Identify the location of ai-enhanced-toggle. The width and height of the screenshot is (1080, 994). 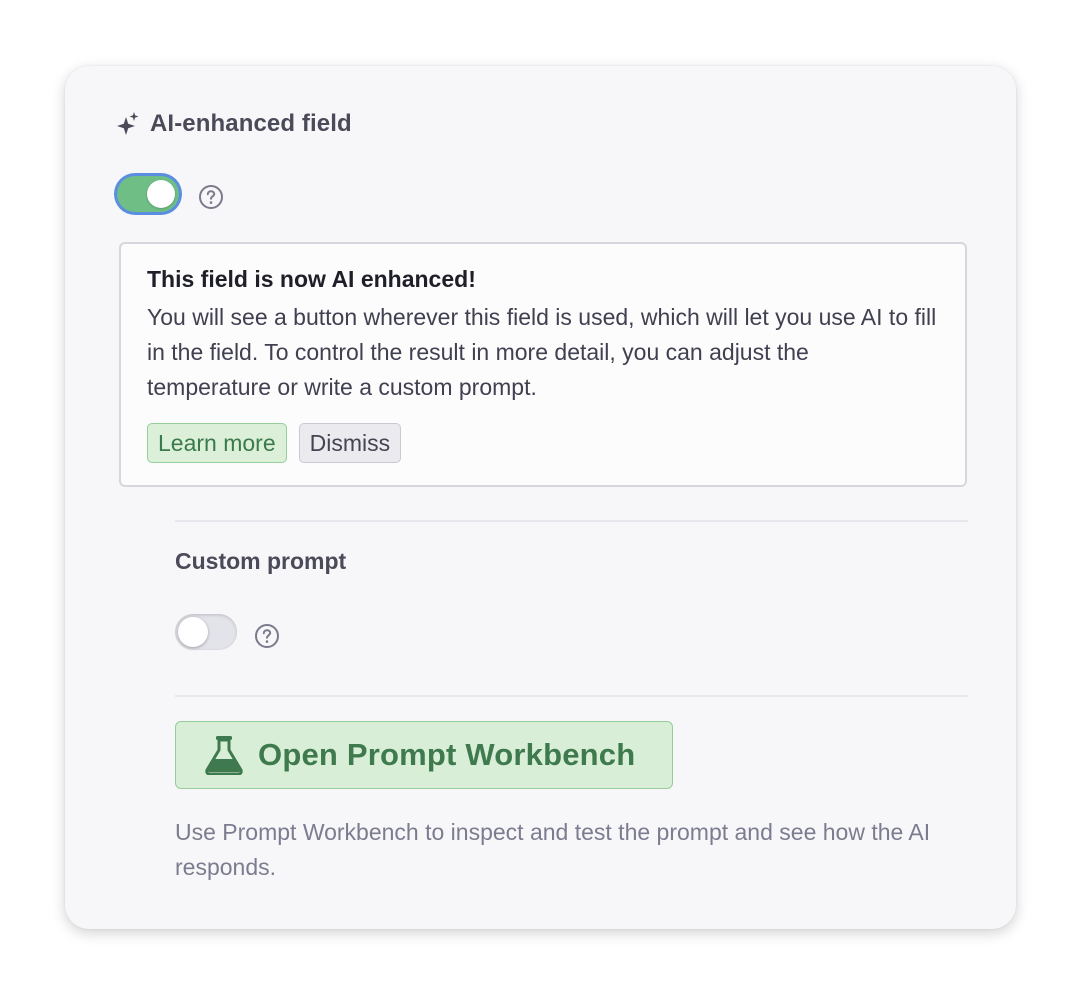
(148, 194).